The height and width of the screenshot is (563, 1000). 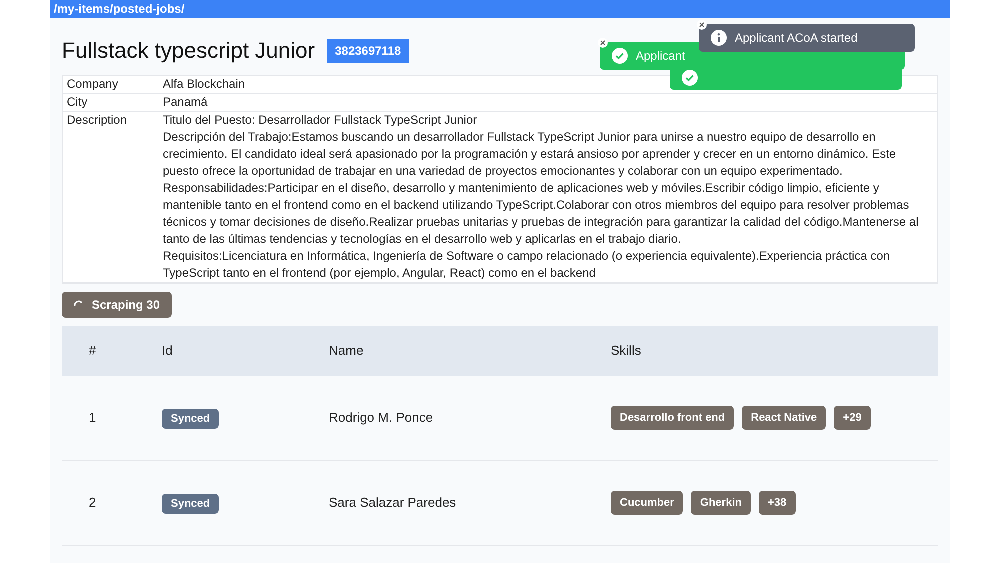 What do you see at coordinates (719, 38) in the screenshot?
I see `info-icon` at bounding box center [719, 38].